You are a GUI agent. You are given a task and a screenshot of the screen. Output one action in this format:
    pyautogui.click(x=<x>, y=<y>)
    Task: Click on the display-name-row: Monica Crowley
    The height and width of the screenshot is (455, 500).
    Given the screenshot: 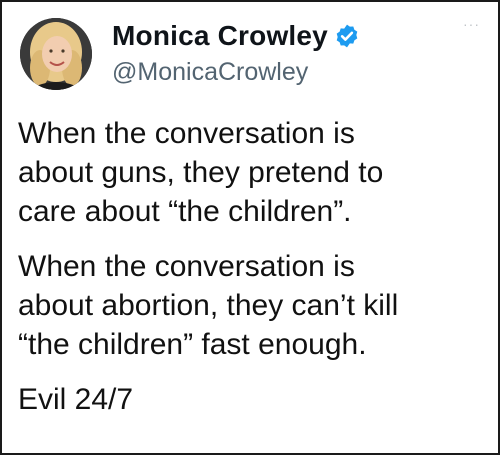 What is the action you would take?
    pyautogui.click(x=236, y=36)
    